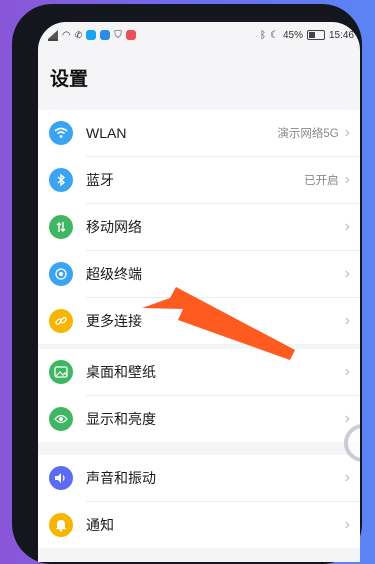  I want to click on annotation-arrow-icon, so click(218, 323).